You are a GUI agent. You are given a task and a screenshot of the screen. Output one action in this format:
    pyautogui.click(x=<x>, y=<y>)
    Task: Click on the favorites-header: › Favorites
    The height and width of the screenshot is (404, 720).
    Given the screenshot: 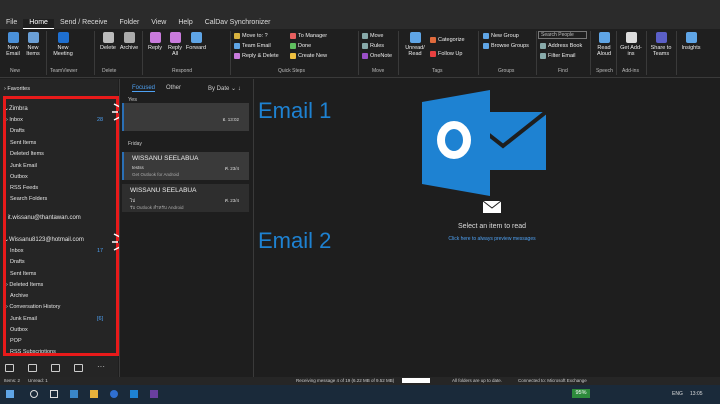 What is the action you would take?
    pyautogui.click(x=17, y=89)
    